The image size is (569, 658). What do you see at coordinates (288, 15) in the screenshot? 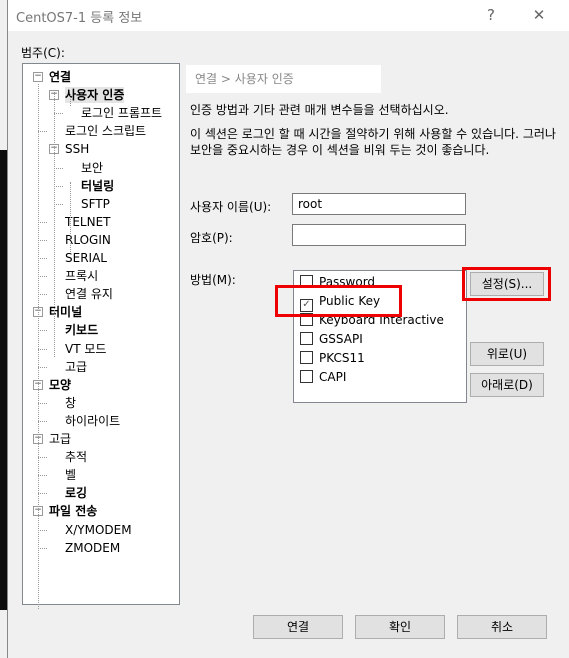
I see `title-bar: CentOS7-1 등록 정보 ? ✕` at bounding box center [288, 15].